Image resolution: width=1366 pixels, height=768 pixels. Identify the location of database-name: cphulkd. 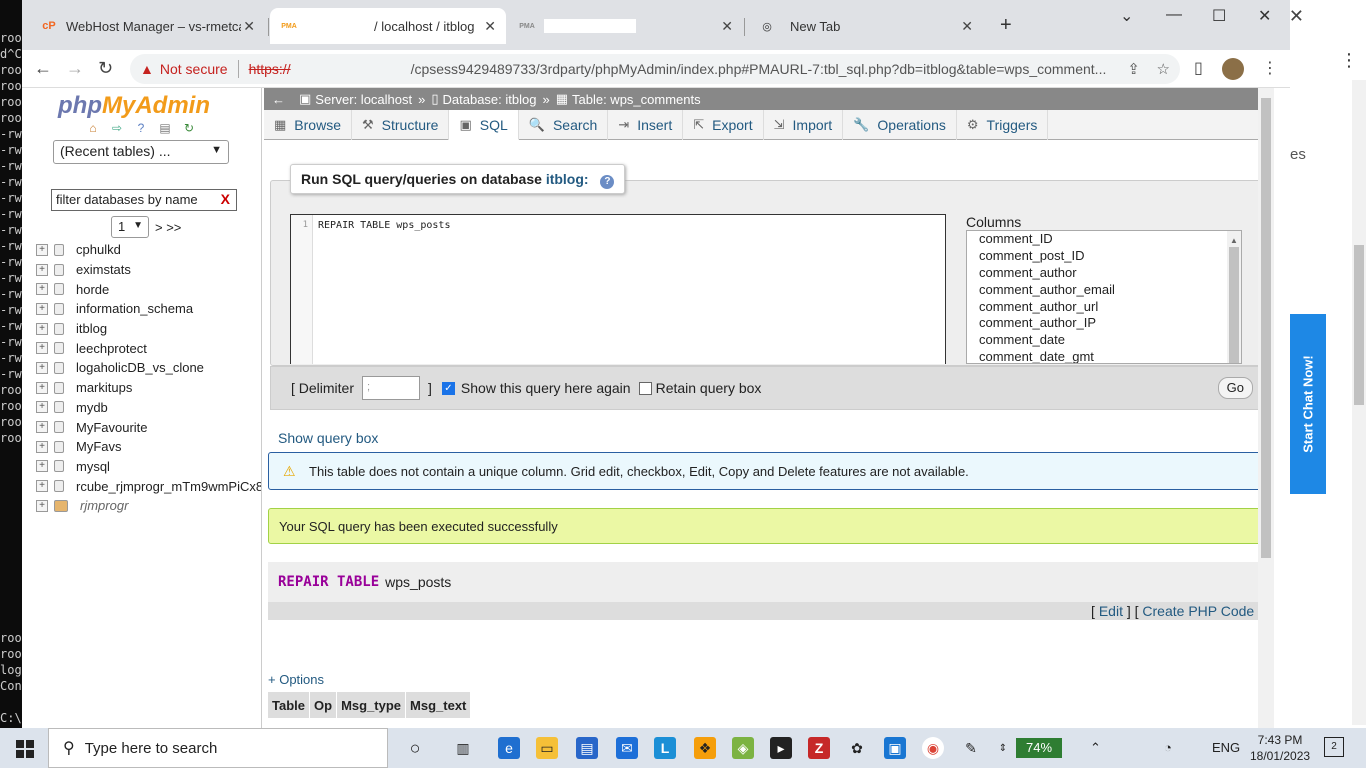
(98, 249).